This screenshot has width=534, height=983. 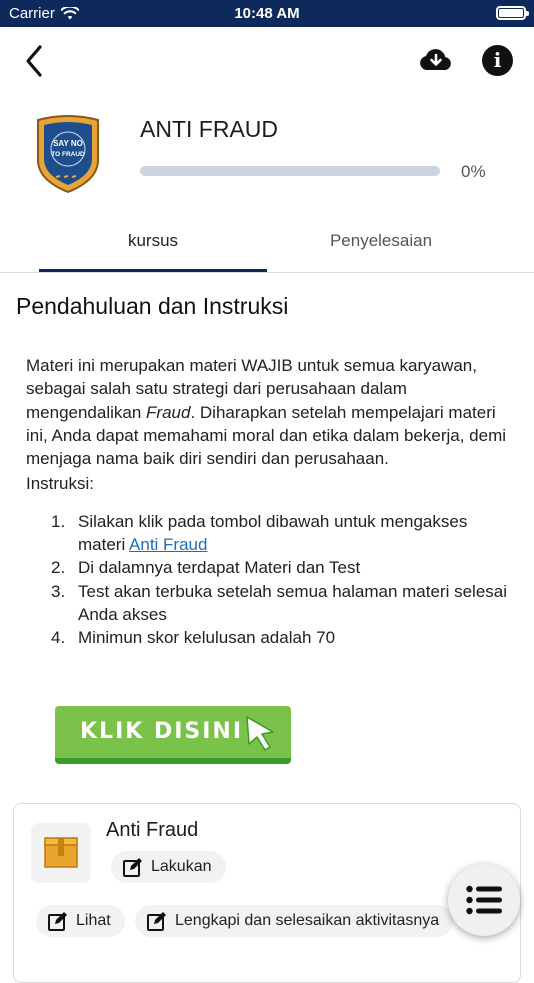 I want to click on say-no-to-fraud-badge: SAY NO TO FRAUD, so click(x=68, y=154).